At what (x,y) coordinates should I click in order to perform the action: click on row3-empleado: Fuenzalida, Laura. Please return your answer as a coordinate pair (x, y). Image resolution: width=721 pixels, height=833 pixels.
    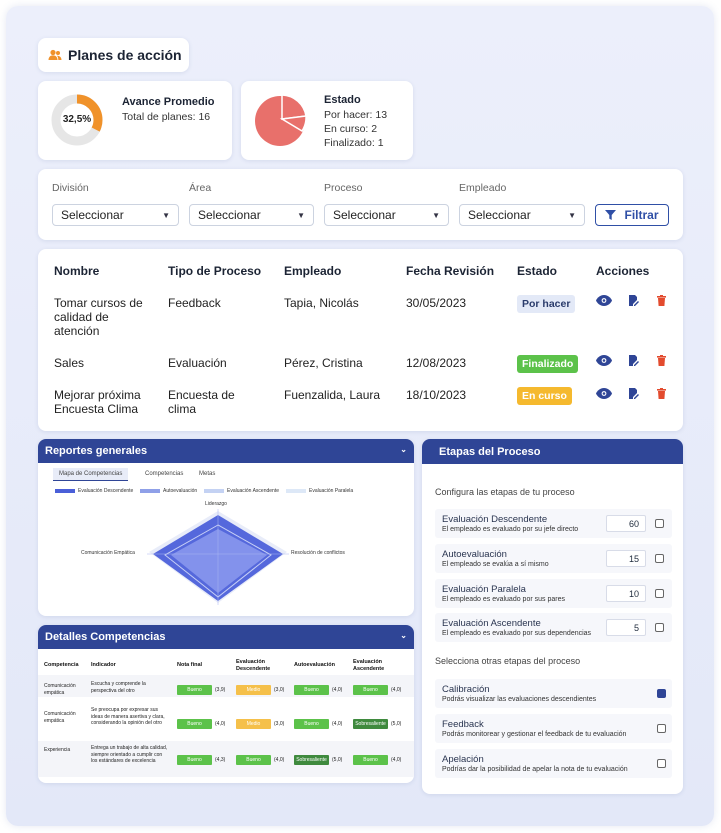
    Looking at the image, I should click on (332, 395).